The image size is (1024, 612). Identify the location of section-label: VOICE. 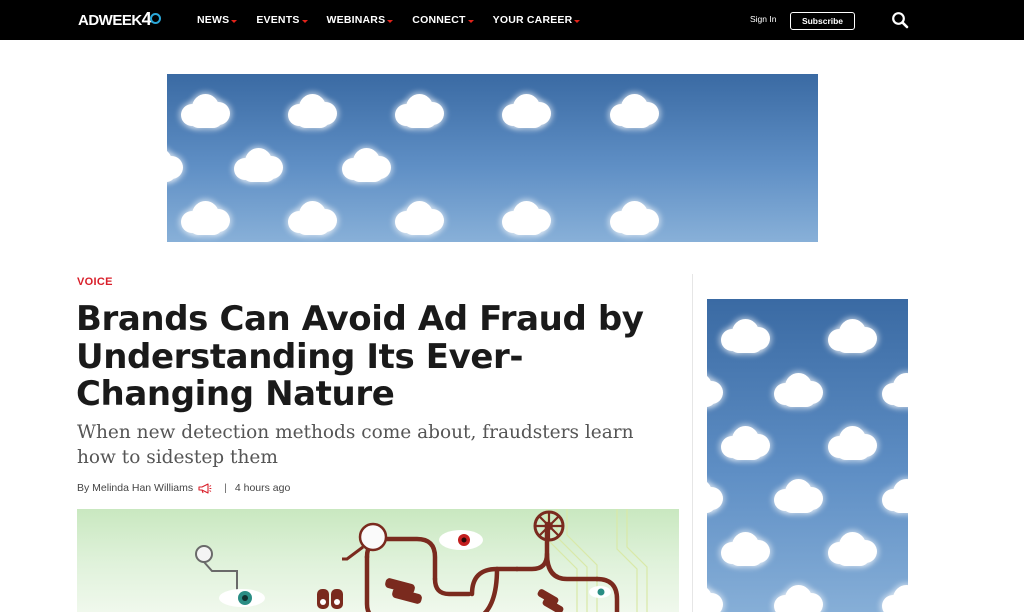
(95, 282).